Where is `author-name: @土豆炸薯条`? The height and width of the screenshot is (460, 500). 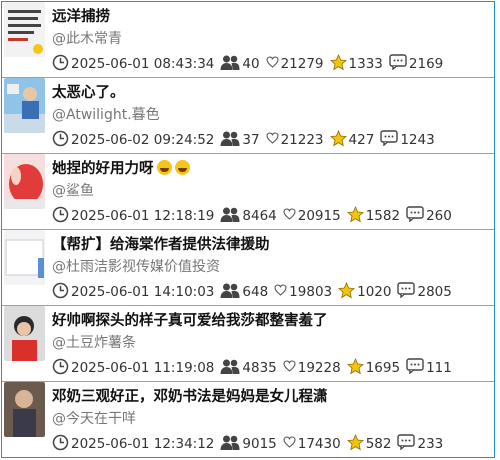 author-name: @土豆炸薯条 is located at coordinates (94, 342).